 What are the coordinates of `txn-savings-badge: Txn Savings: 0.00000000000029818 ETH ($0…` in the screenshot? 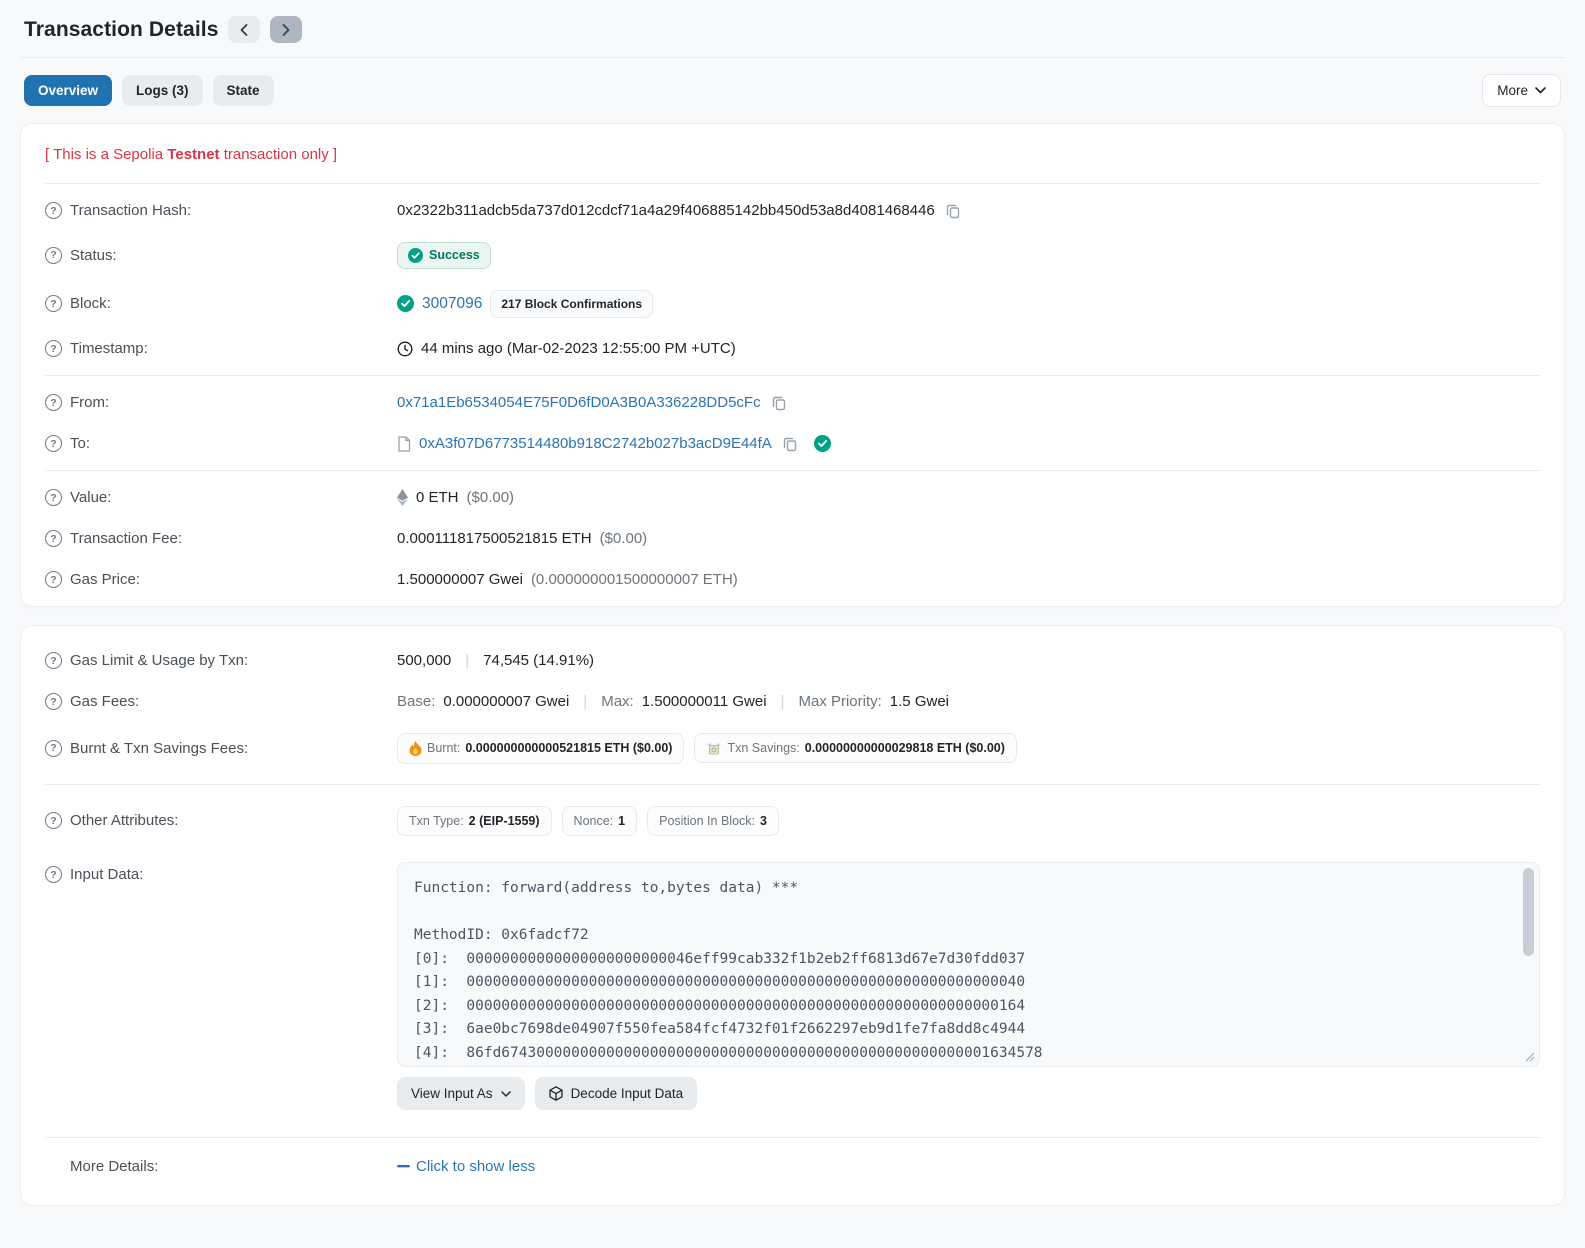 It's located at (855, 748).